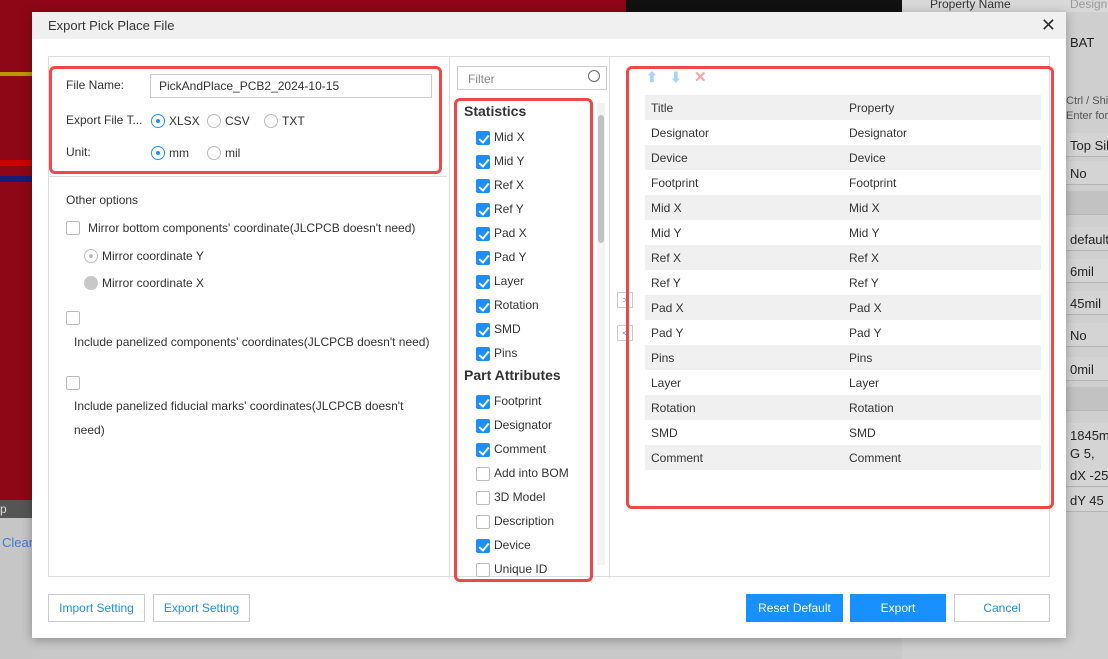 This screenshot has width=1108, height=659. Describe the element at coordinates (843, 357) in the screenshot. I see `table-row: Pins Pins` at that location.